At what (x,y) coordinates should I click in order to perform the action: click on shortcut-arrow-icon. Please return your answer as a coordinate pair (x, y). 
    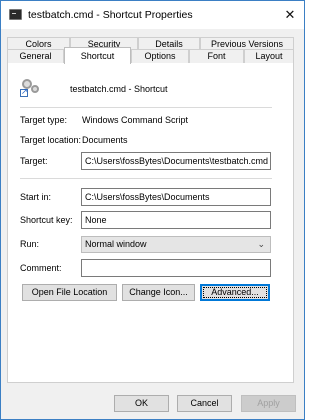
    Looking at the image, I should click on (24, 92).